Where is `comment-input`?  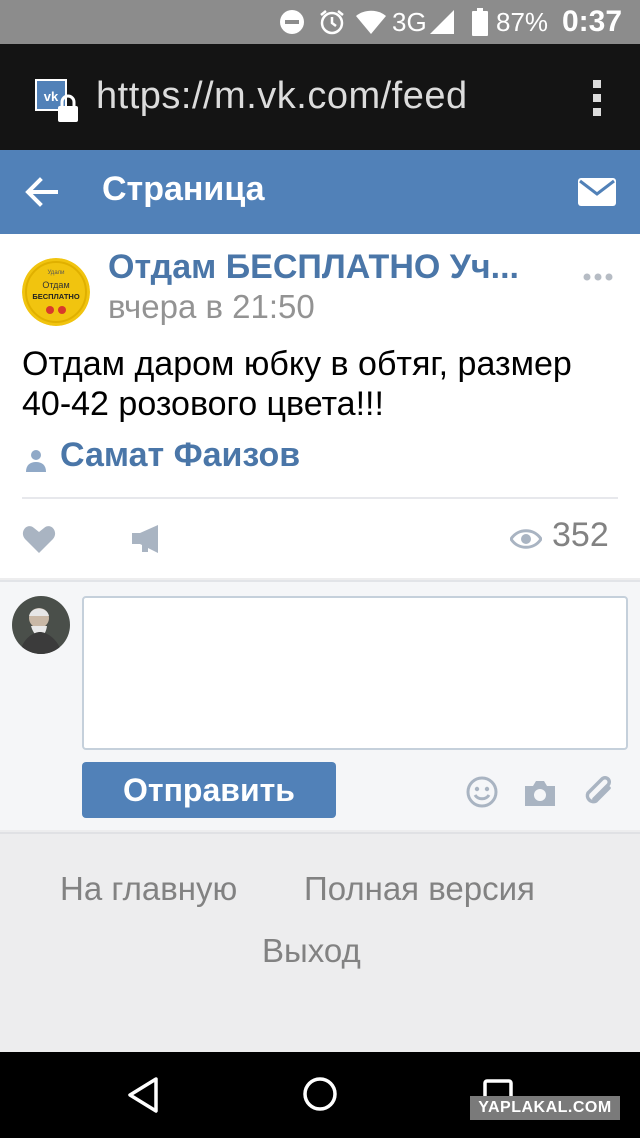 comment-input is located at coordinates (355, 673).